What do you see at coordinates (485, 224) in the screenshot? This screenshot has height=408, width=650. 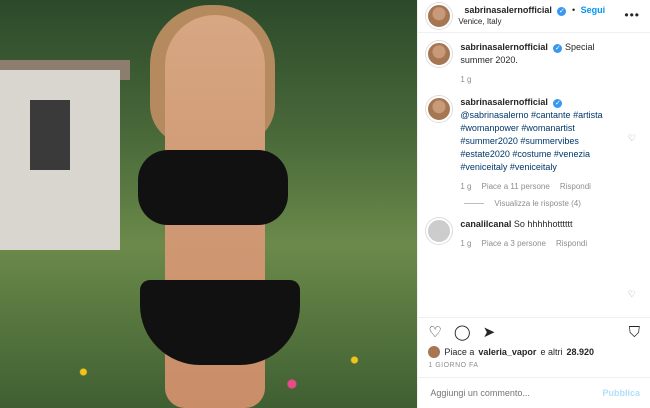 I see `comment-username: canalilcanal` at bounding box center [485, 224].